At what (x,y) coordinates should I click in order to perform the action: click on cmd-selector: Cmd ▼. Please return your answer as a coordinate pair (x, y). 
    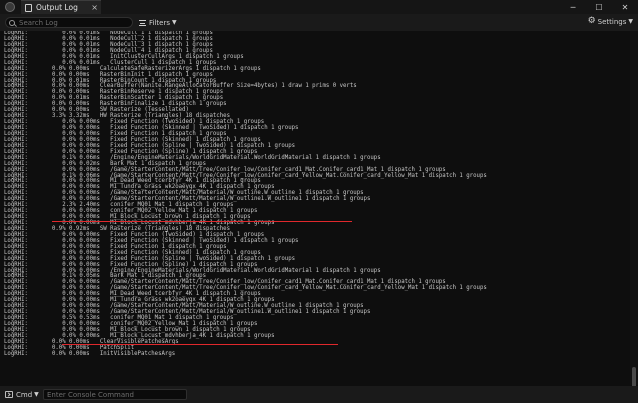
    Looking at the image, I should click on (23, 395).